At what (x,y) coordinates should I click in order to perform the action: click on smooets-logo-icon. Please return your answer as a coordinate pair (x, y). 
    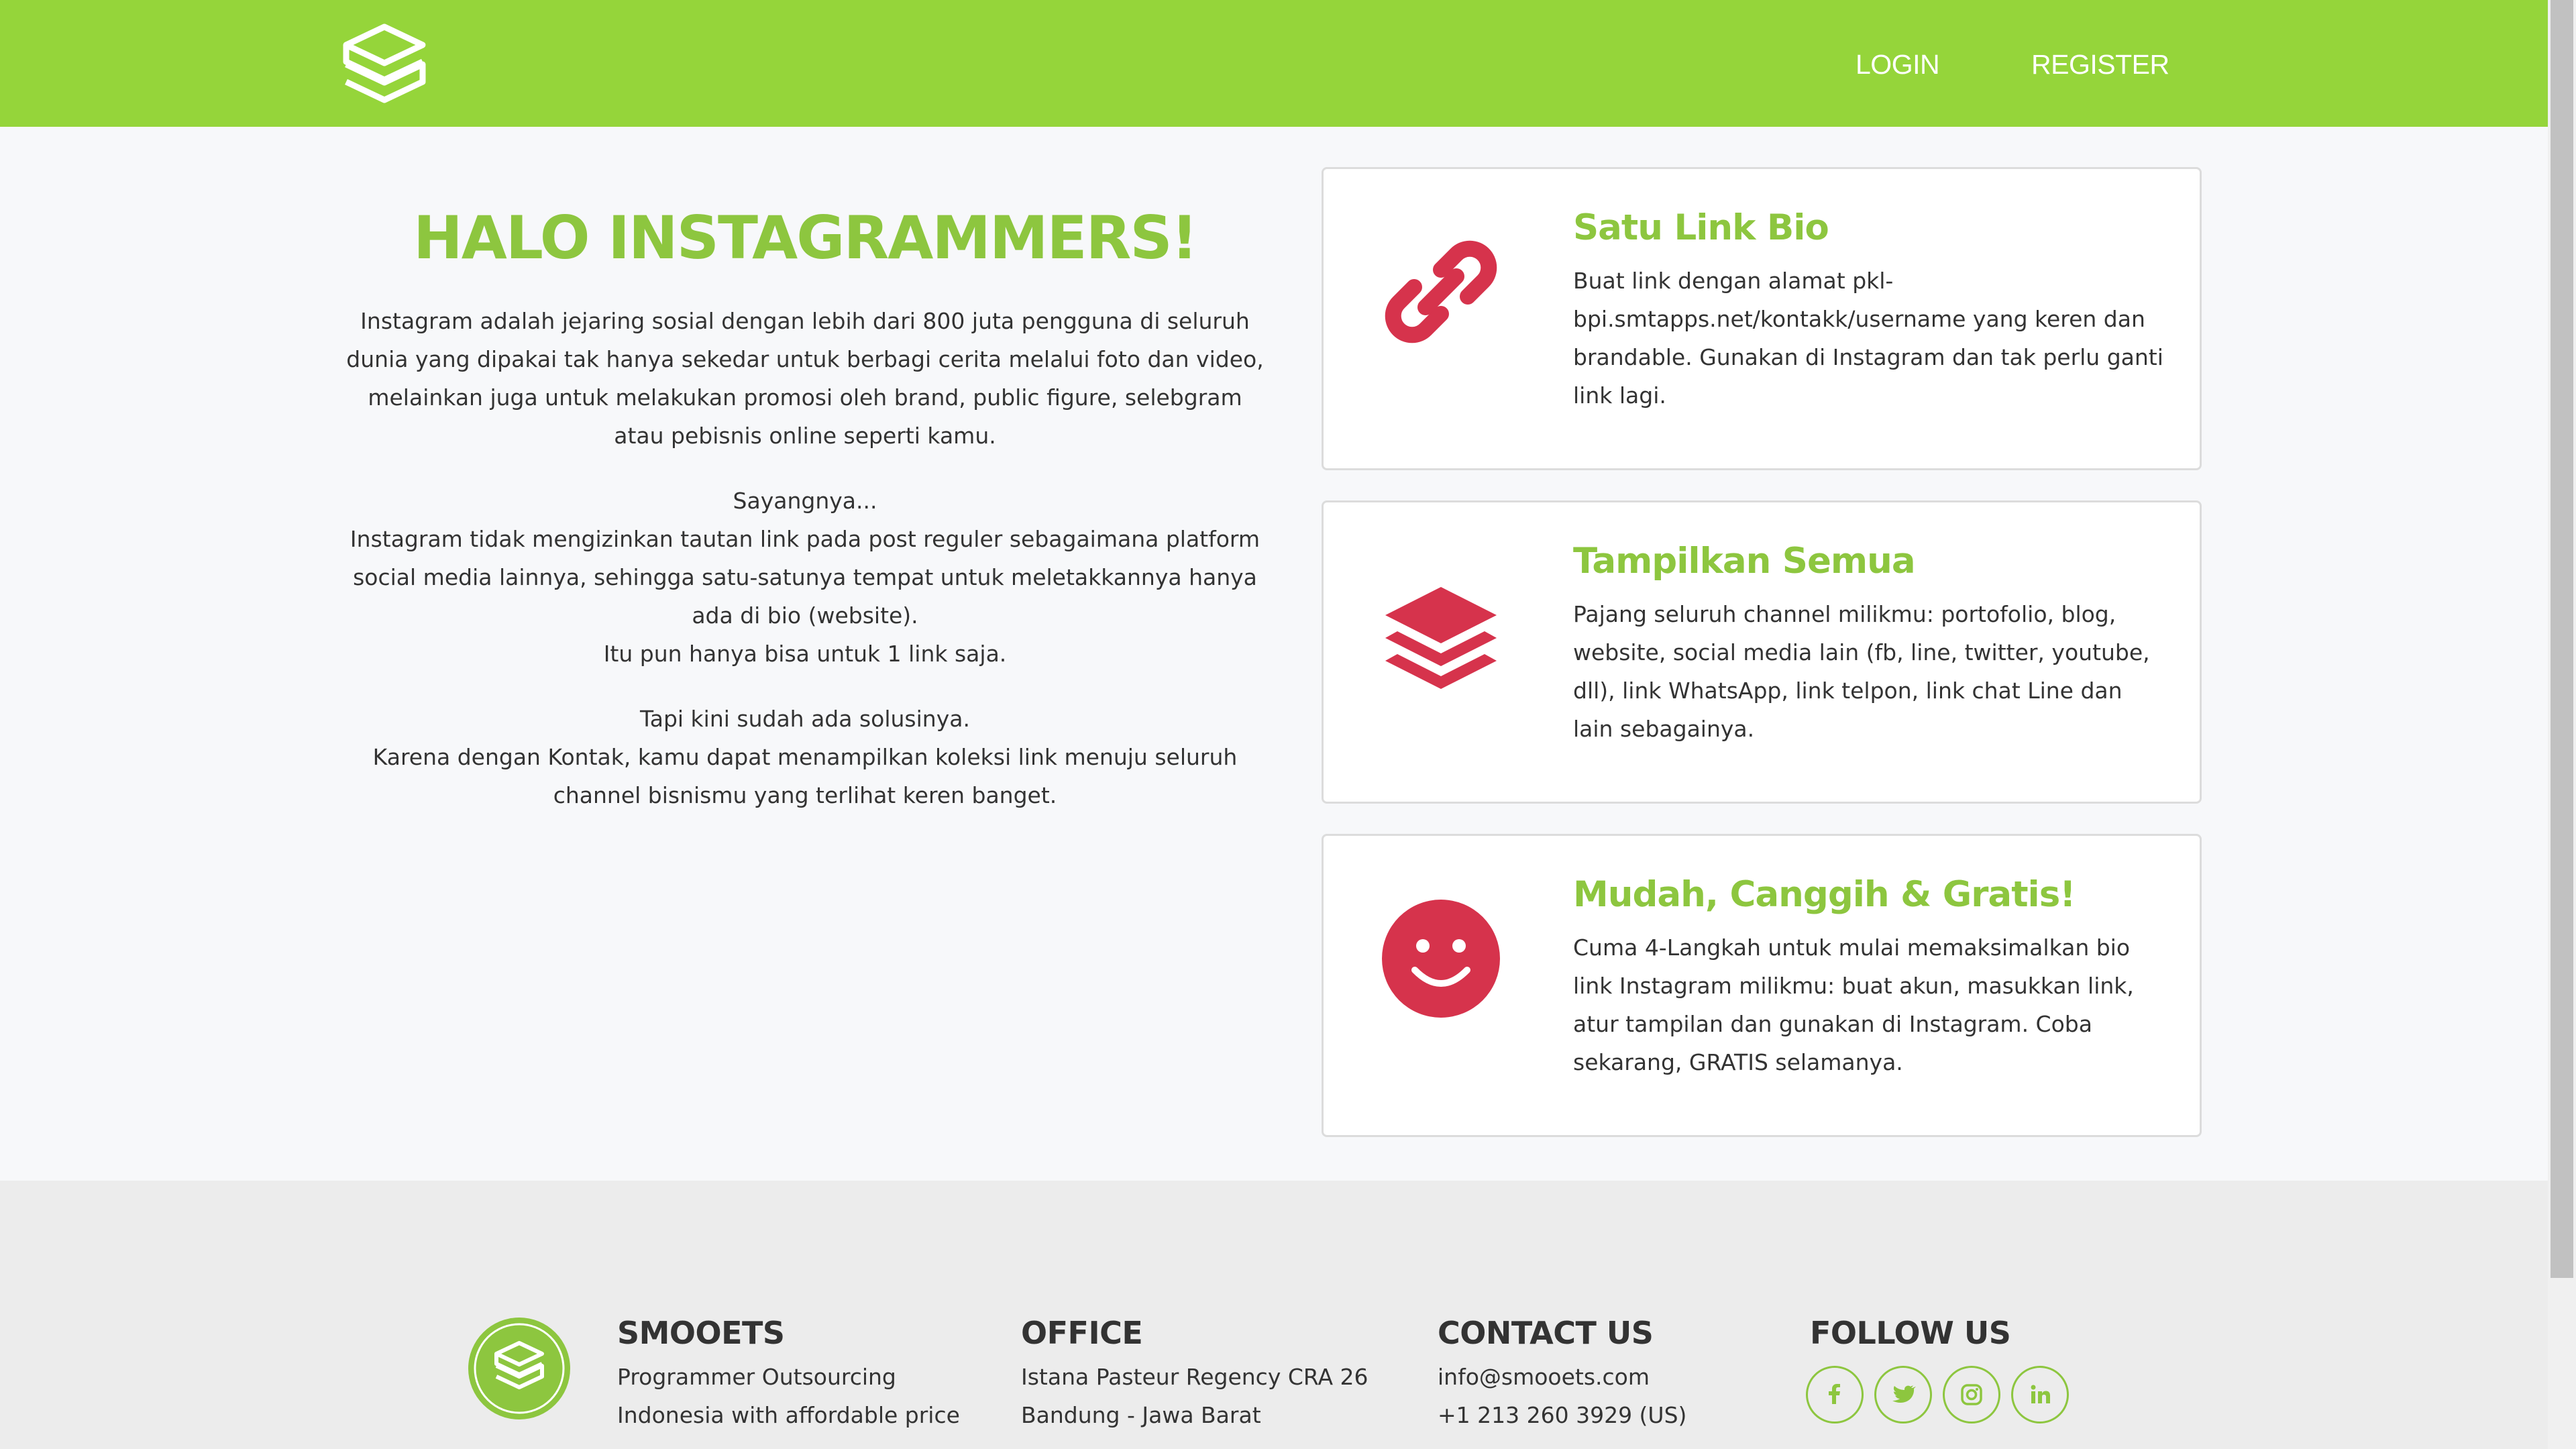
    Looking at the image, I should click on (384, 64).